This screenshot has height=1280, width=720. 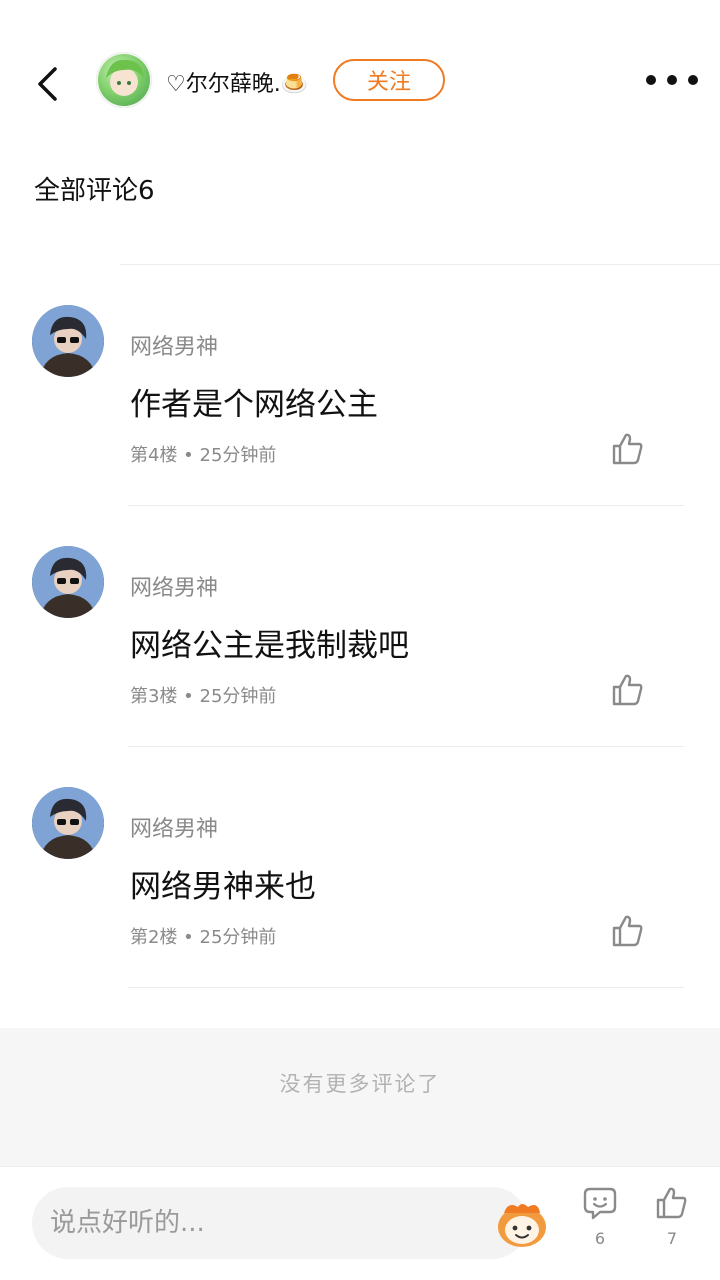 I want to click on comment-text: 作者是个网络公主, so click(x=254, y=405).